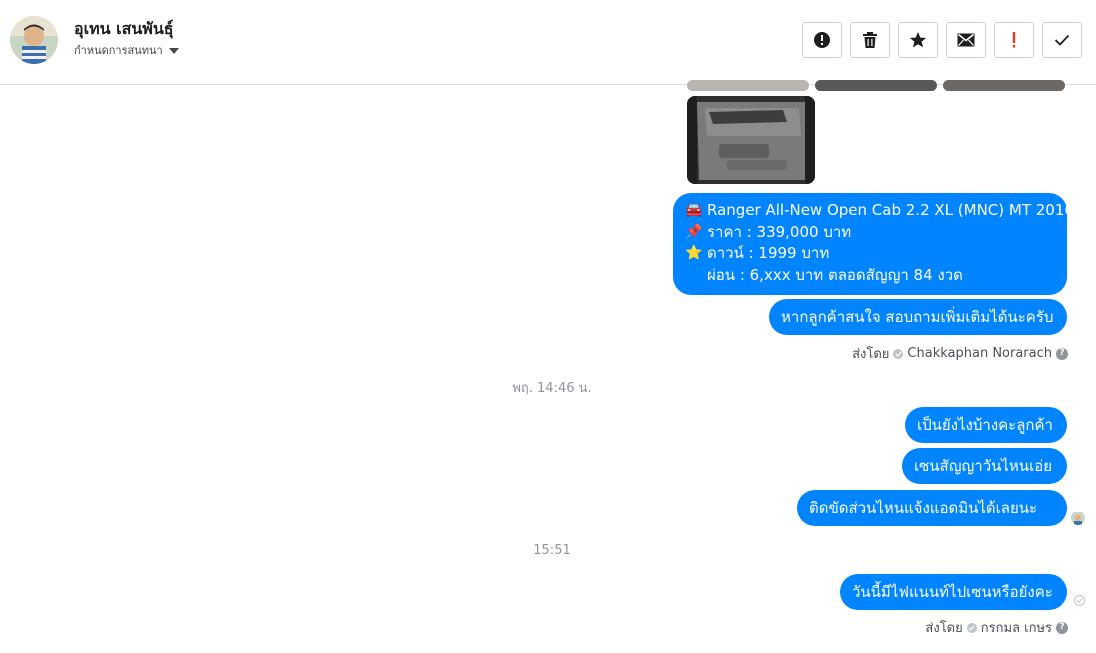  What do you see at coordinates (118, 50) in the screenshot?
I see `conversation-settings-label: กำหนดการสนทนา` at bounding box center [118, 50].